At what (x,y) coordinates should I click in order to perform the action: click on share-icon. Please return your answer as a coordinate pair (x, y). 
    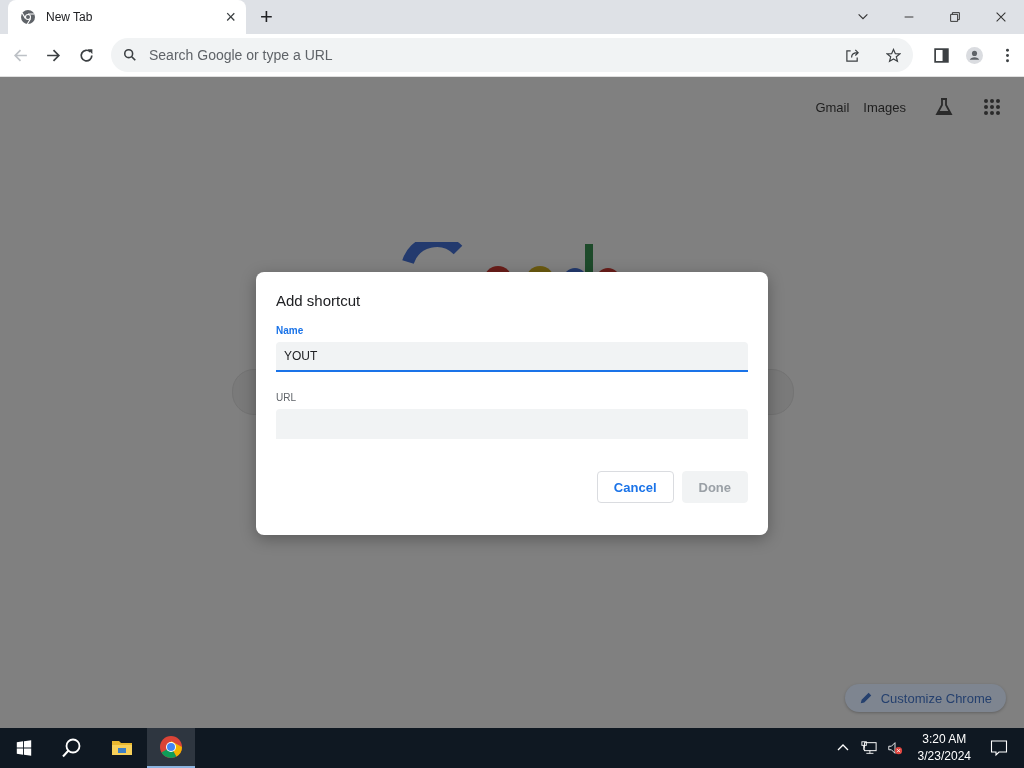
    Looking at the image, I should click on (852, 55).